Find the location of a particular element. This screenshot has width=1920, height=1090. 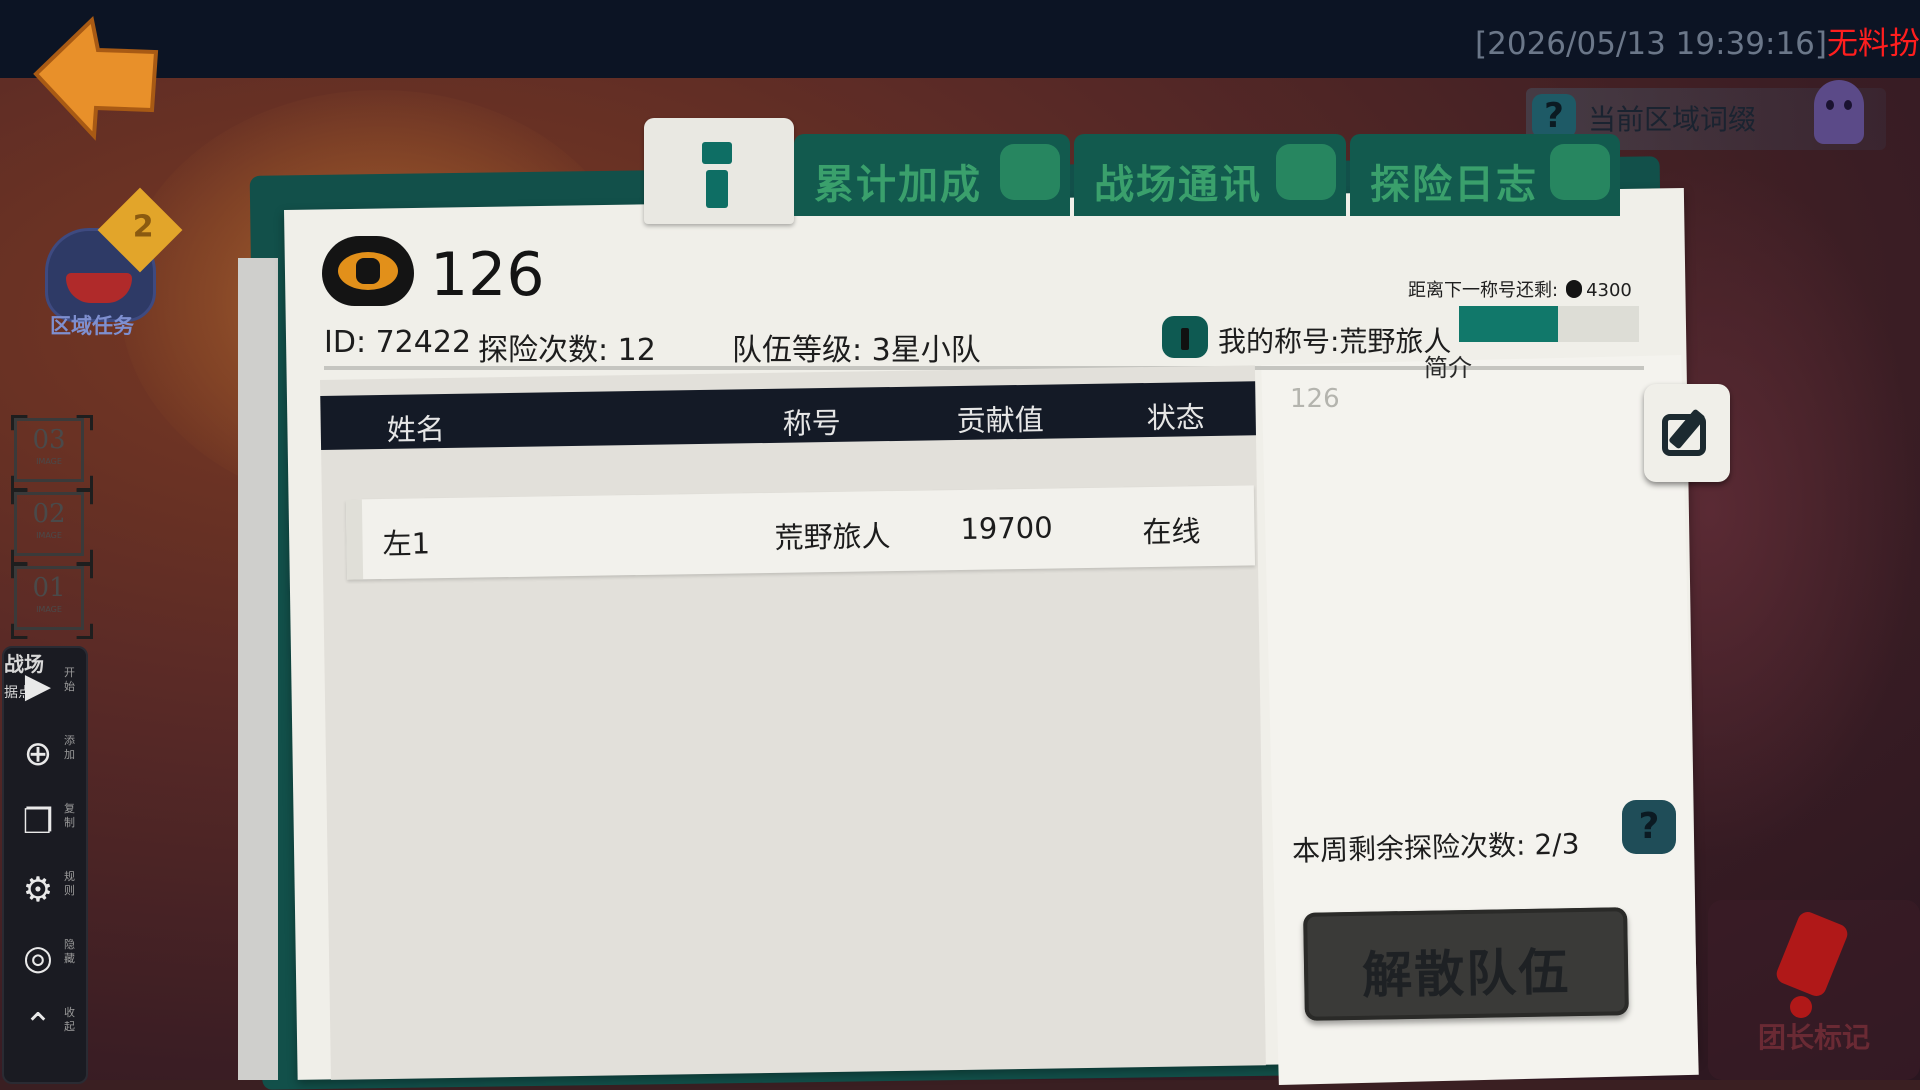

header-status: 状态 is located at coordinates (1175, 418).